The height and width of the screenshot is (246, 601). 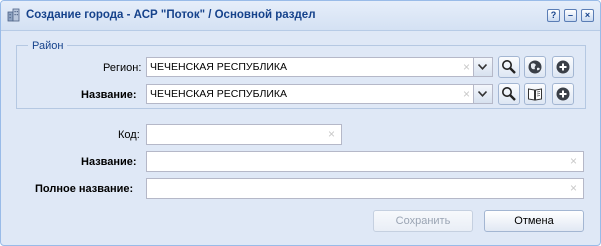 What do you see at coordinates (365, 161) in the screenshot?
I see `name-field: ×` at bounding box center [365, 161].